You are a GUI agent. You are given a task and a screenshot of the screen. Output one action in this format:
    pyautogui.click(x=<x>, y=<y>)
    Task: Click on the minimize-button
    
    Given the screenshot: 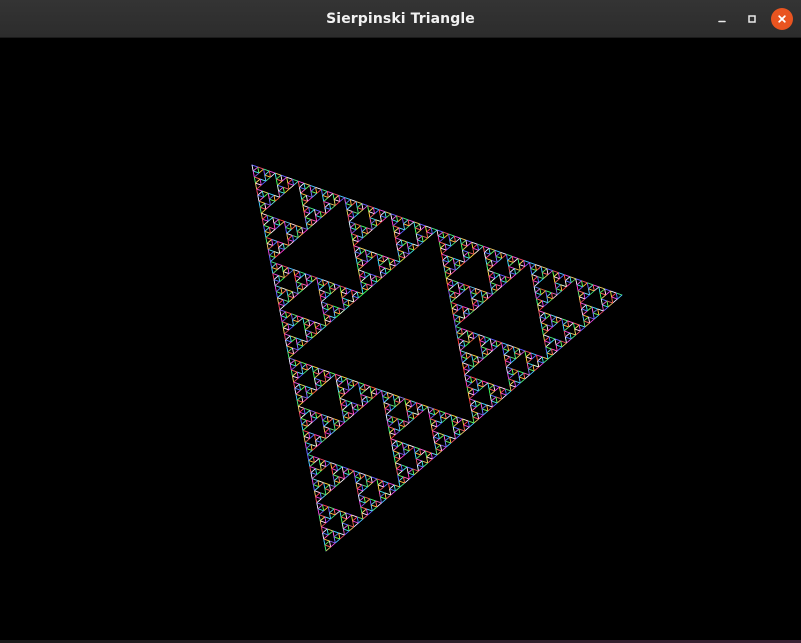 What is the action you would take?
    pyautogui.click(x=722, y=19)
    